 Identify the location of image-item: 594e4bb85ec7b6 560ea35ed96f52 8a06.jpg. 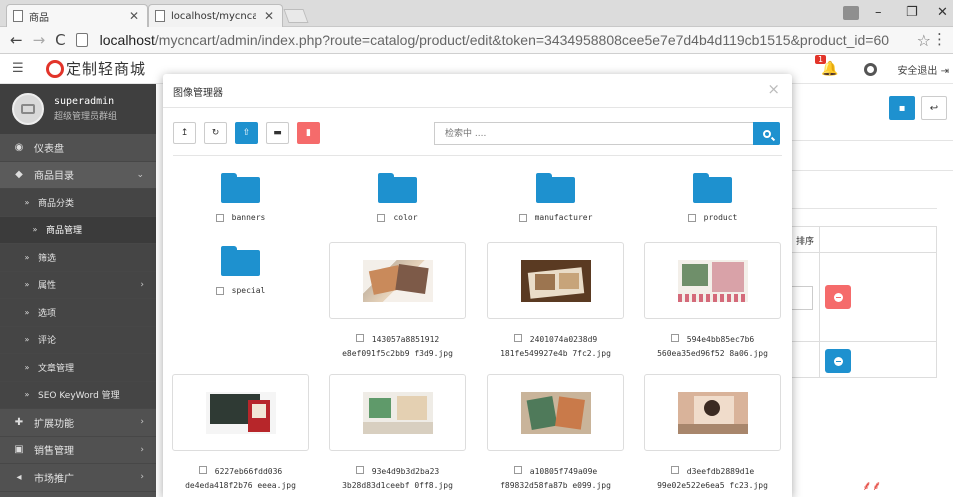
(712, 301).